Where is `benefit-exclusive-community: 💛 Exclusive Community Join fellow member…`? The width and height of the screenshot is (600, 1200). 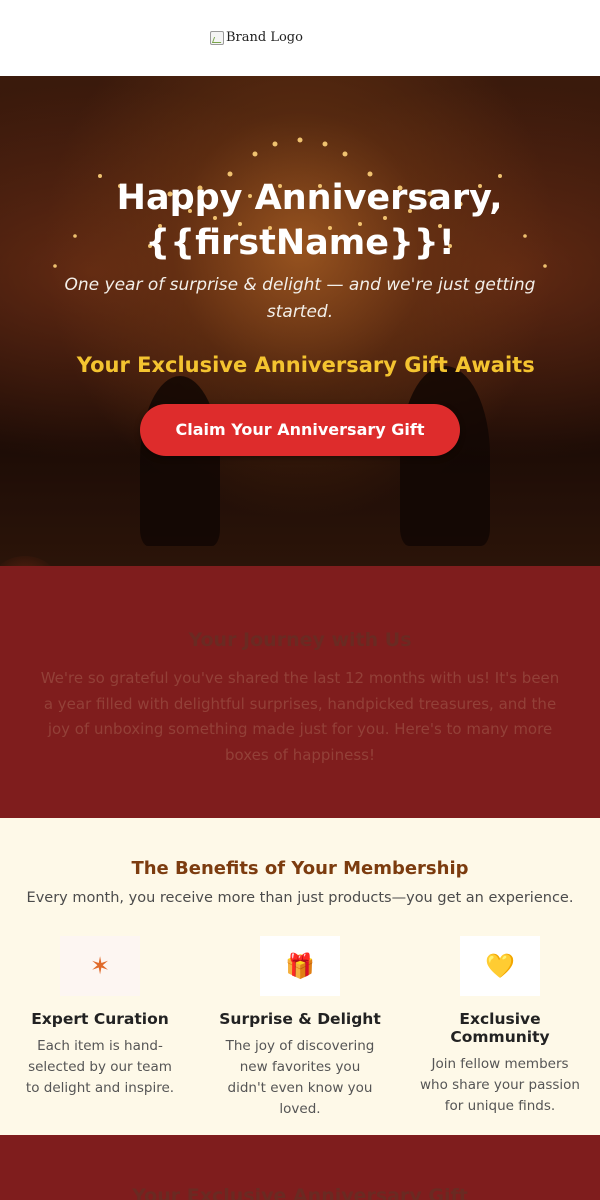 benefit-exclusive-community: 💛 Exclusive Community Join fellow member… is located at coordinates (500, 1028).